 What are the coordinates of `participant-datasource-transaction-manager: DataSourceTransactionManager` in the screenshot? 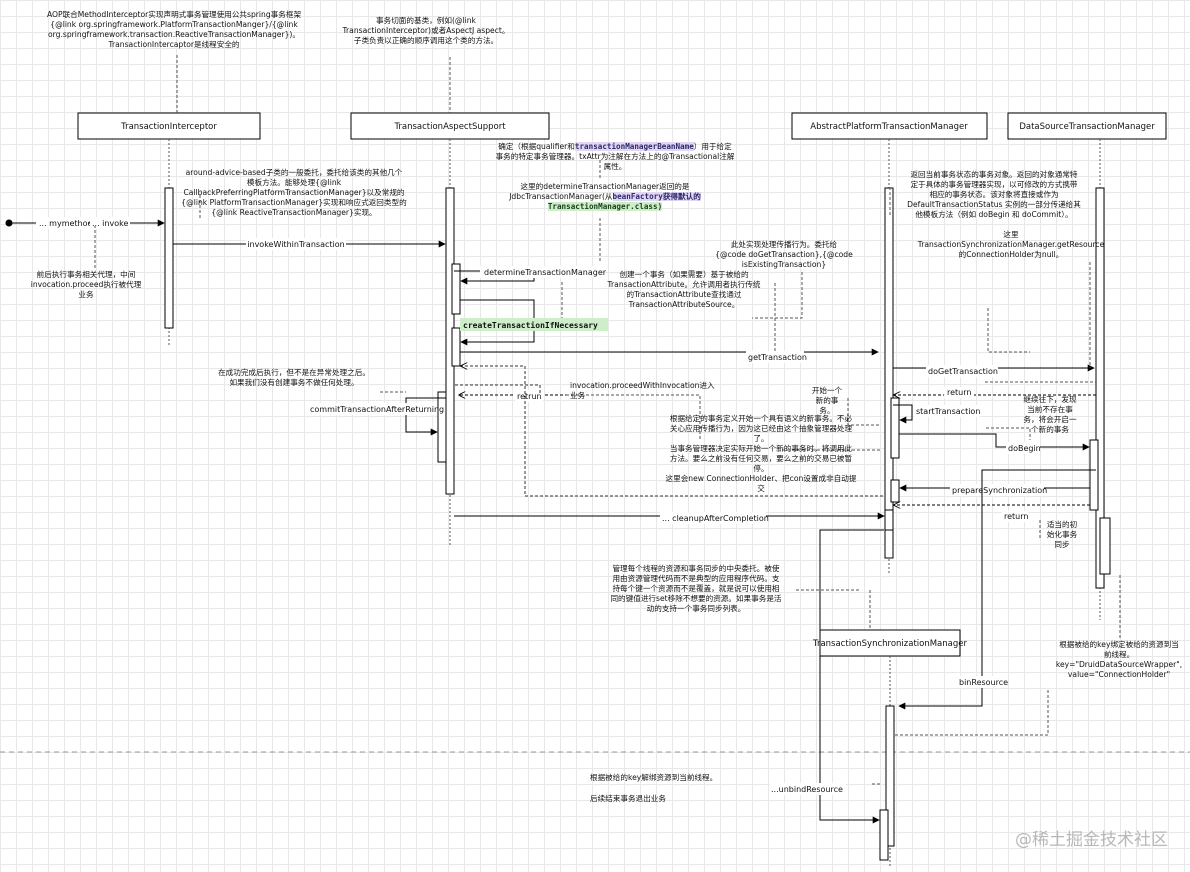 It's located at (1087, 126).